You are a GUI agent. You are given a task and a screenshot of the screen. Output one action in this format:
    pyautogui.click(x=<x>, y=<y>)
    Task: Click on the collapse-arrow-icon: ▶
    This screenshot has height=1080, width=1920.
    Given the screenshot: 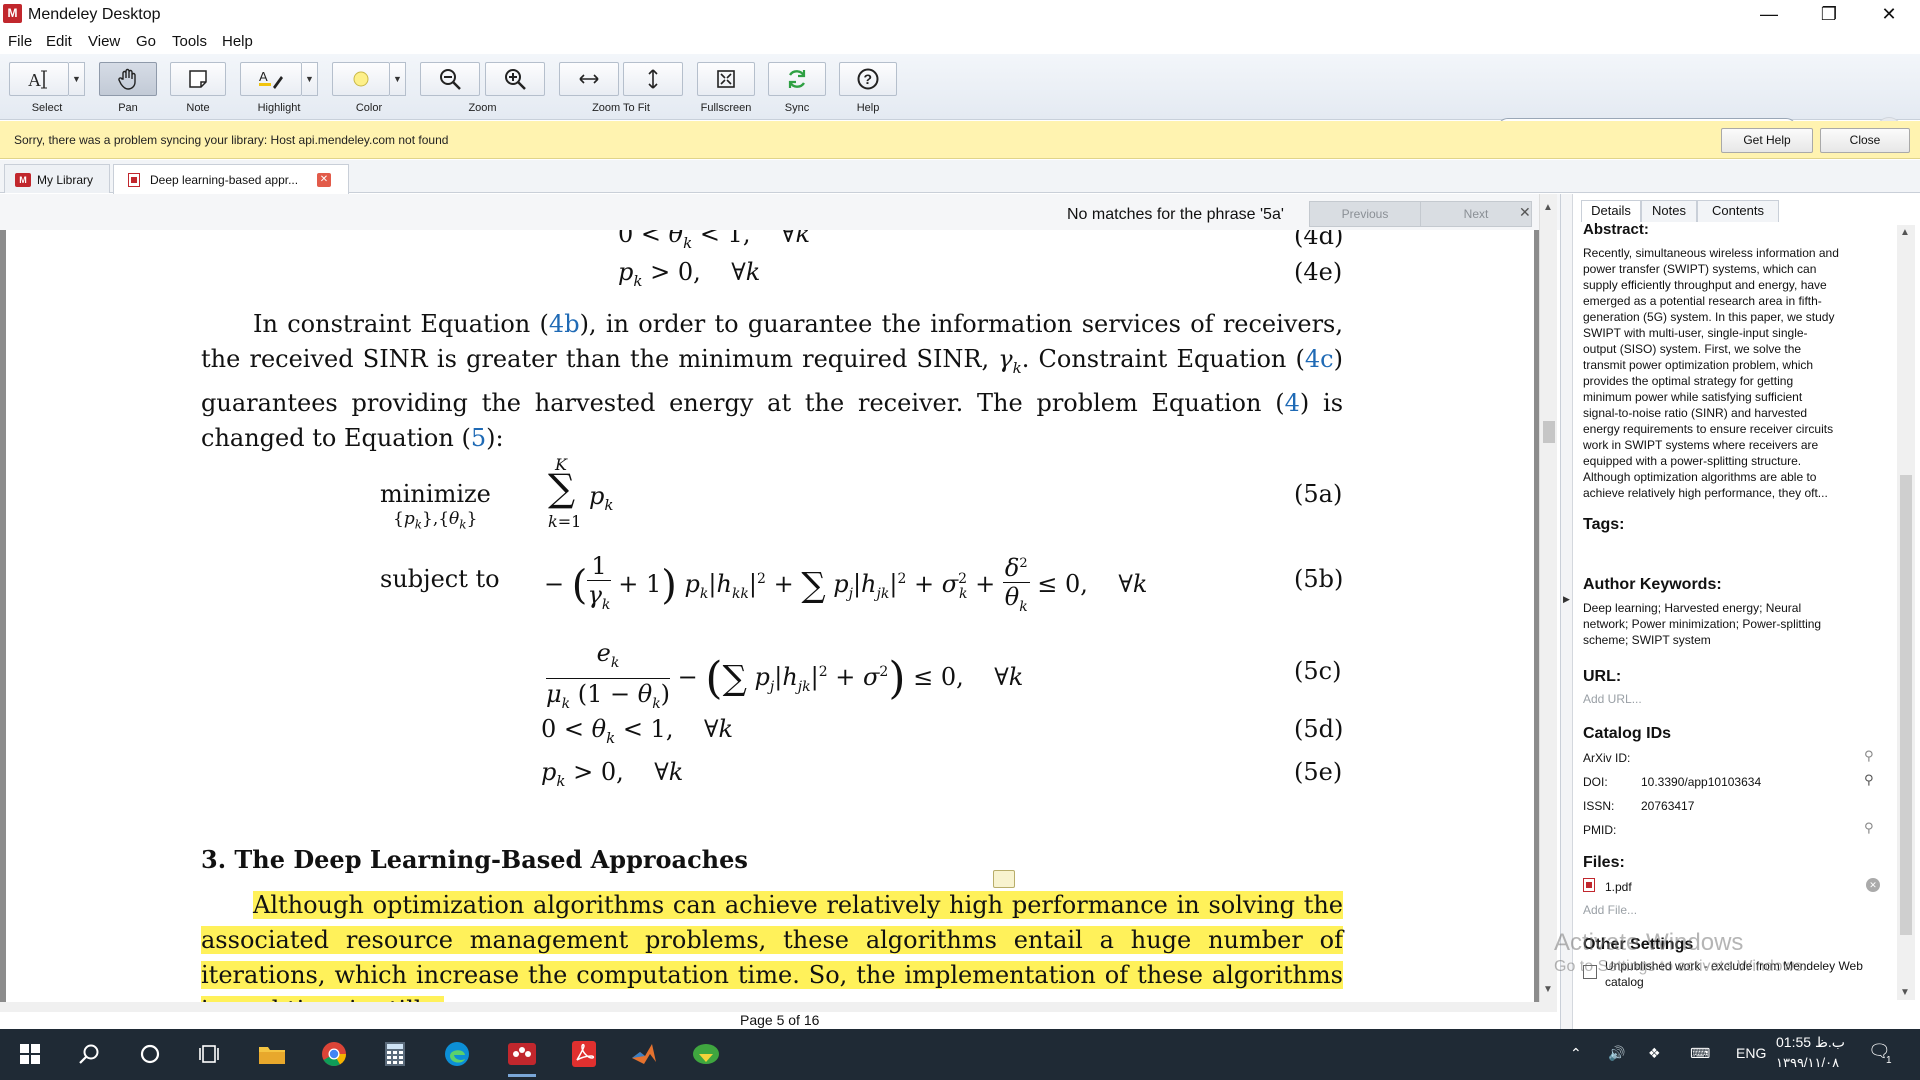 What is the action you would take?
    pyautogui.click(x=1566, y=599)
    